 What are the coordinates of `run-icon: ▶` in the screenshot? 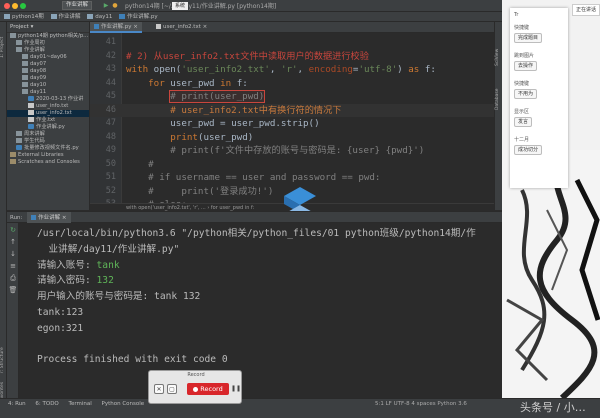 It's located at (106, 6).